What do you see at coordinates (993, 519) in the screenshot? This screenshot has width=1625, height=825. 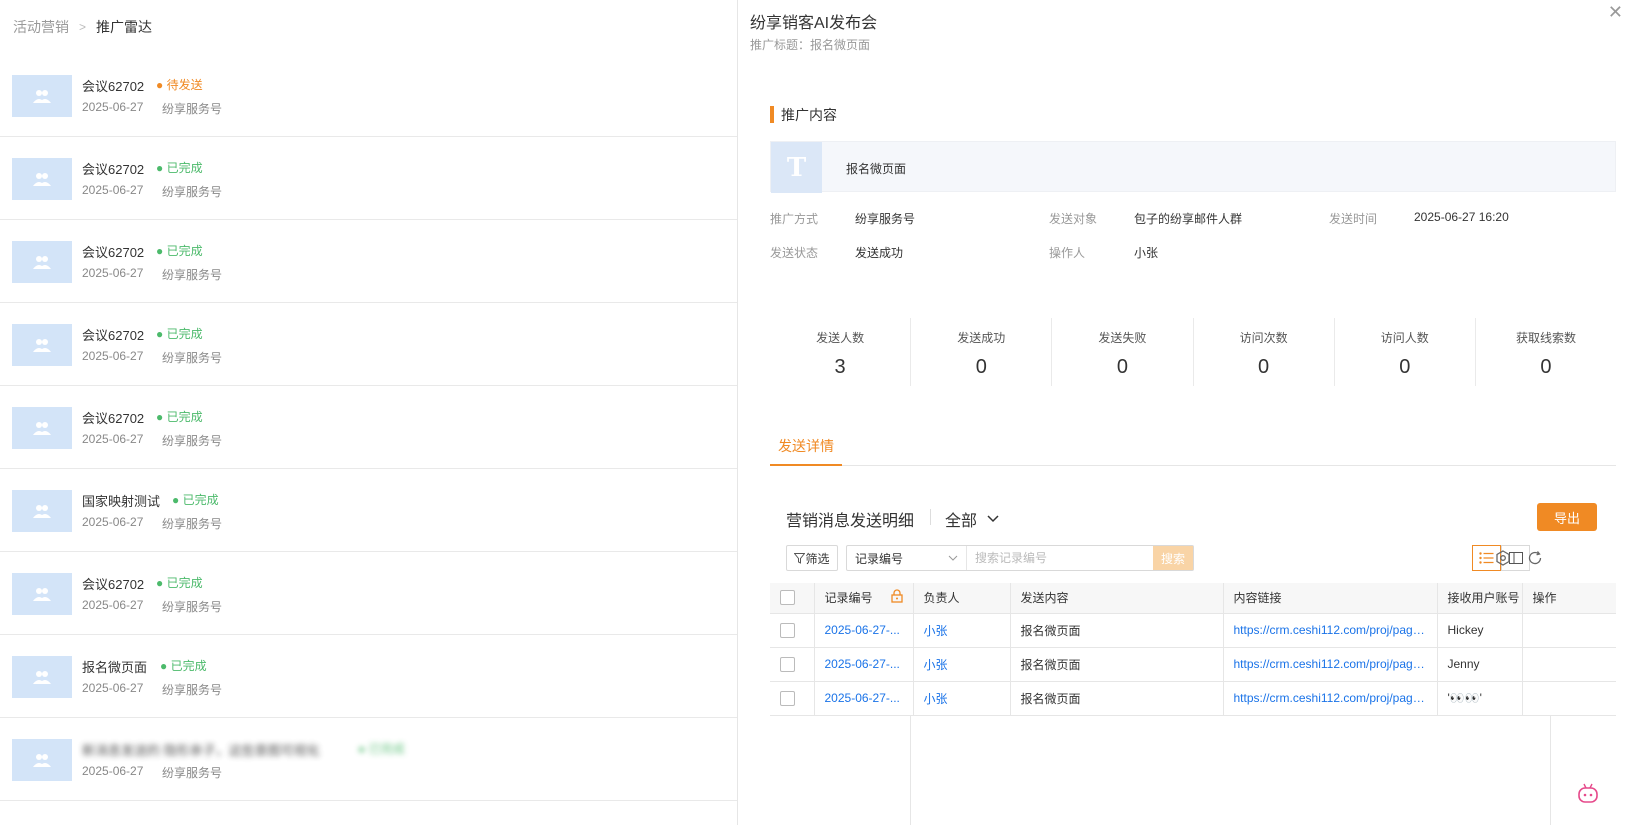 I see `chevron-down-icon` at bounding box center [993, 519].